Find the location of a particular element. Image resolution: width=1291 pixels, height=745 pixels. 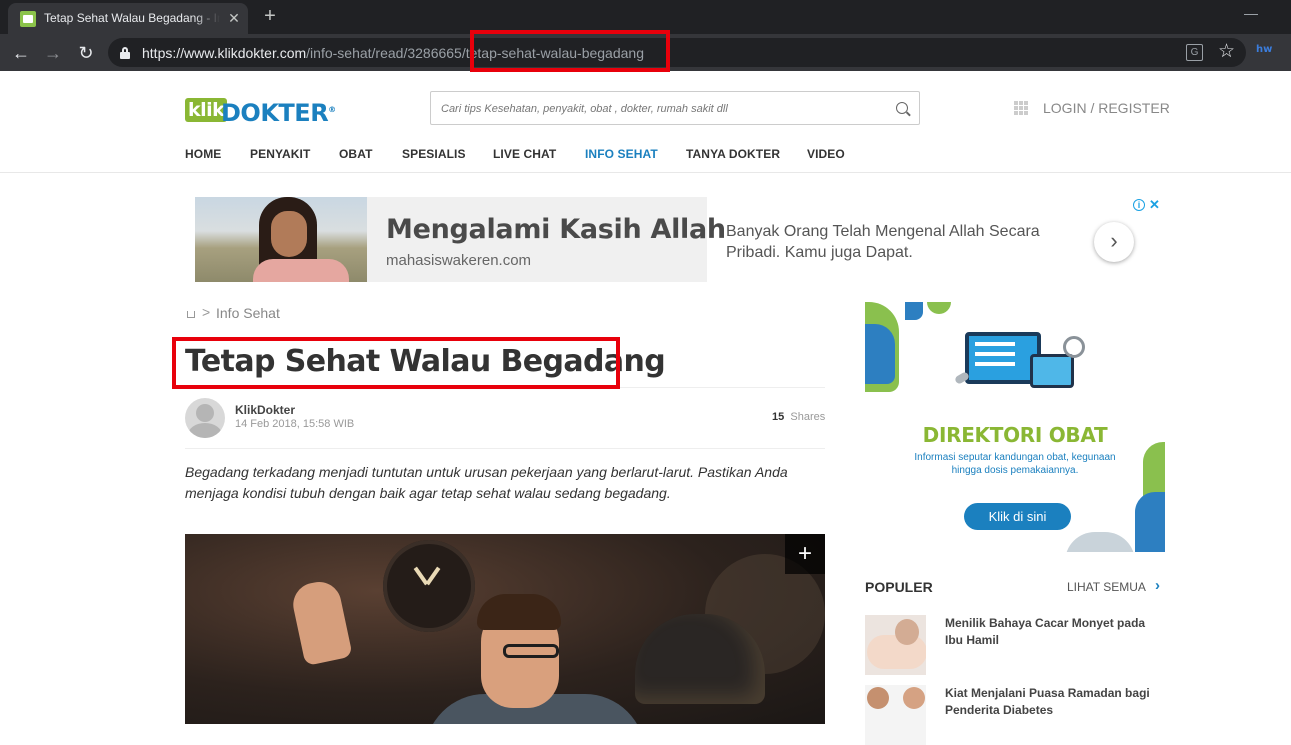

menu-item-obat: OBAT is located at coordinates (356, 154).